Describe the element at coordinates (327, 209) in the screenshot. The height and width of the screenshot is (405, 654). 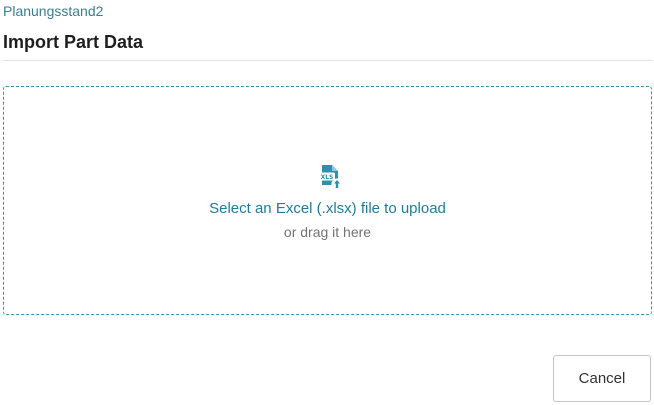
I see `select-file-text: Select an Excel (.xlsx) file to upload` at that location.